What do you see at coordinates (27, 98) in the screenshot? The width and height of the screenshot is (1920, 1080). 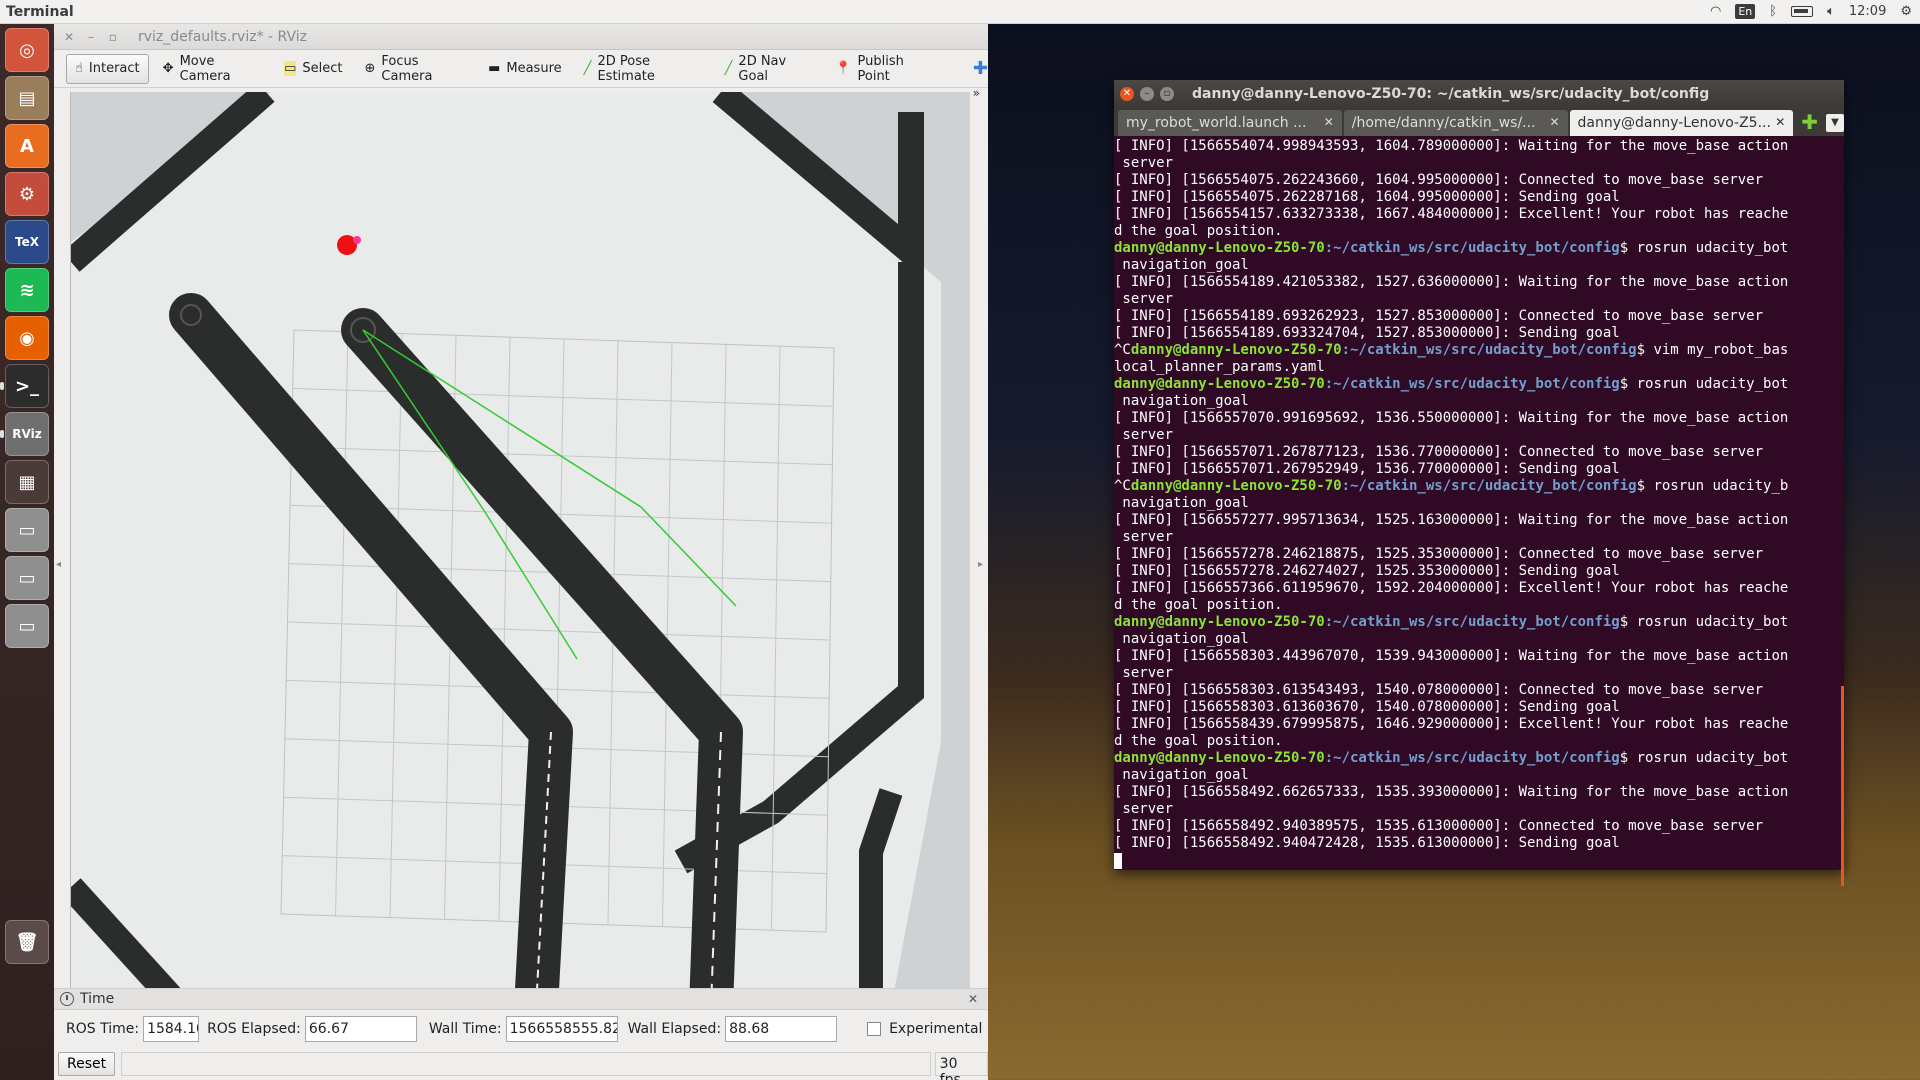 I see `launcher-files-icon: ▤` at bounding box center [27, 98].